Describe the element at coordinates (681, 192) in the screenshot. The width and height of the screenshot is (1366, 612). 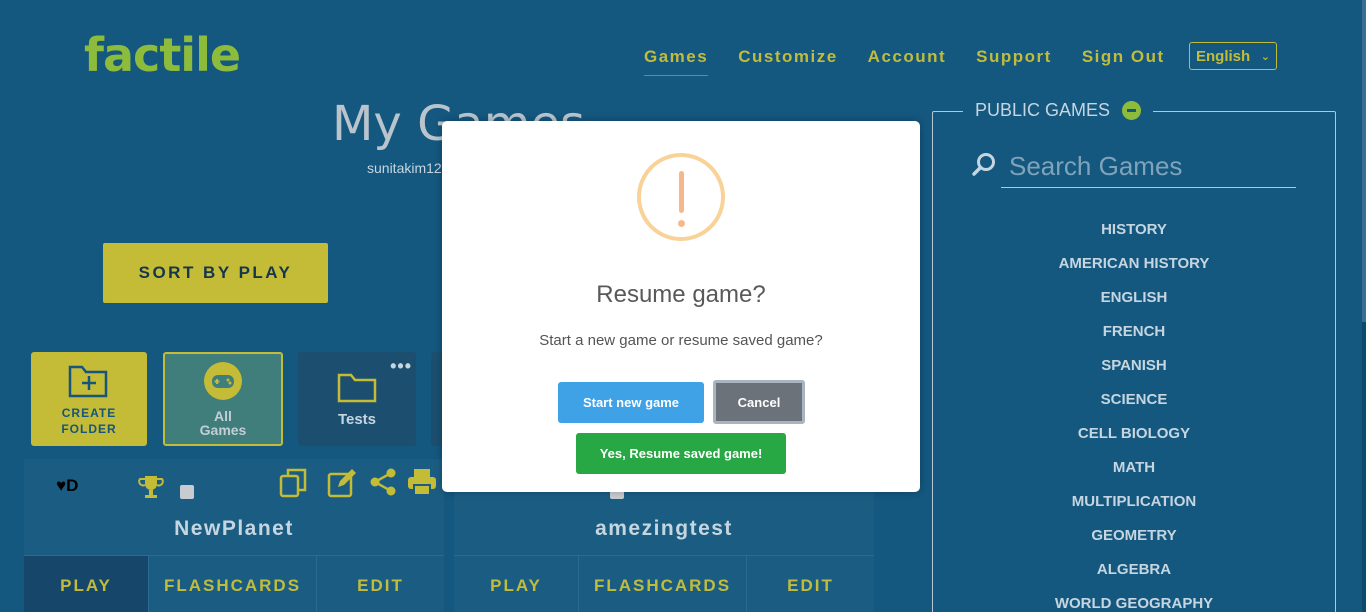
I see `warning-bar` at that location.